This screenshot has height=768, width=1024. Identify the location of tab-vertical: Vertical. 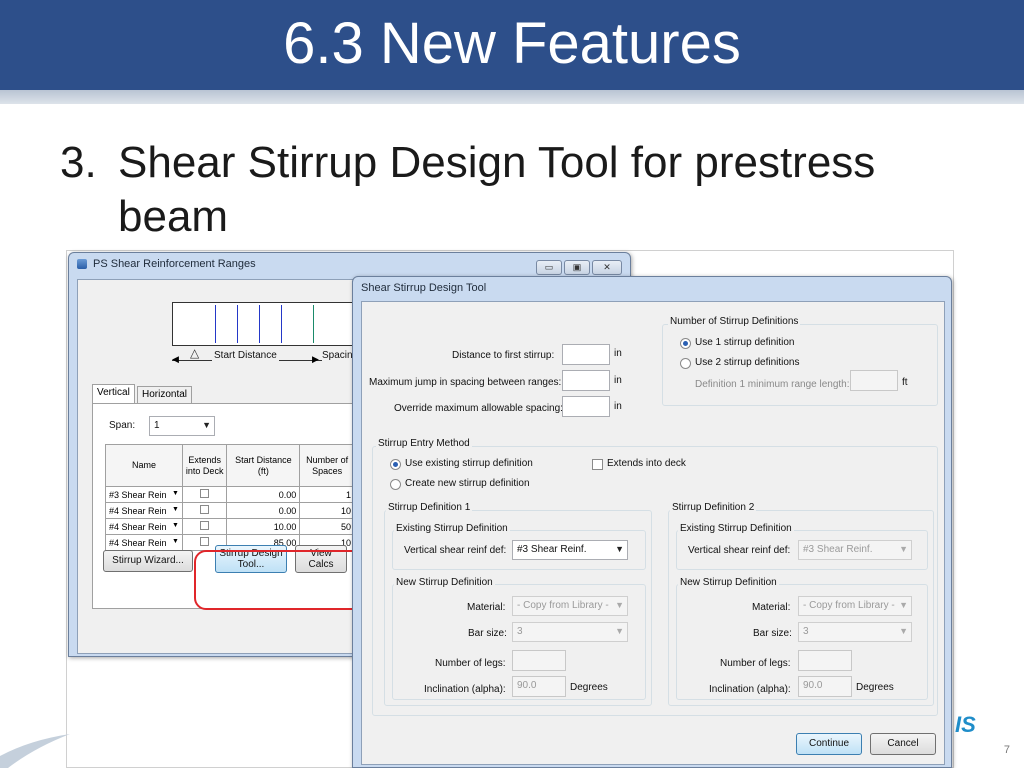
(113, 393).